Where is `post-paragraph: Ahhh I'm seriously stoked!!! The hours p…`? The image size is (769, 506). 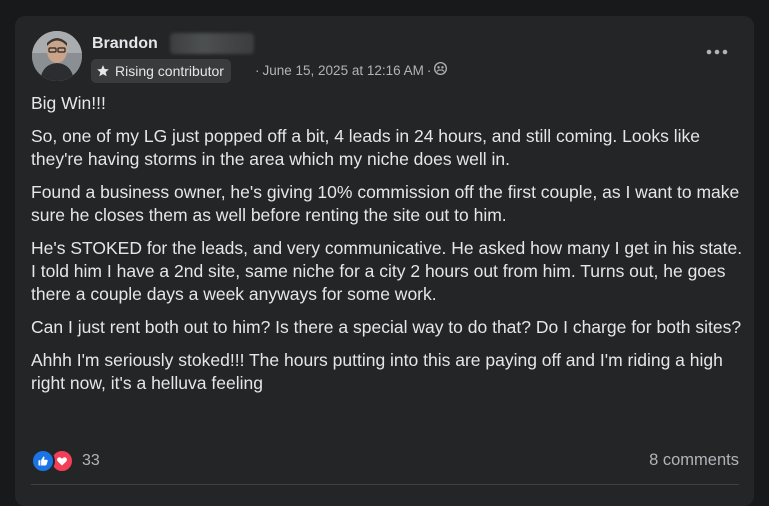
post-paragraph: Ahhh I'm seriously stoked!!! The hours p… is located at coordinates (377, 371).